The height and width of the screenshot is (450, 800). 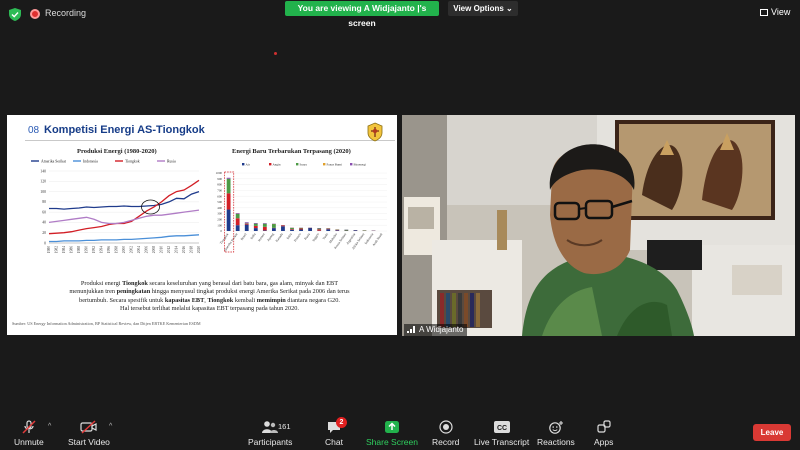 I want to click on line-x-tick-label: 2008, so click(x=154, y=249).